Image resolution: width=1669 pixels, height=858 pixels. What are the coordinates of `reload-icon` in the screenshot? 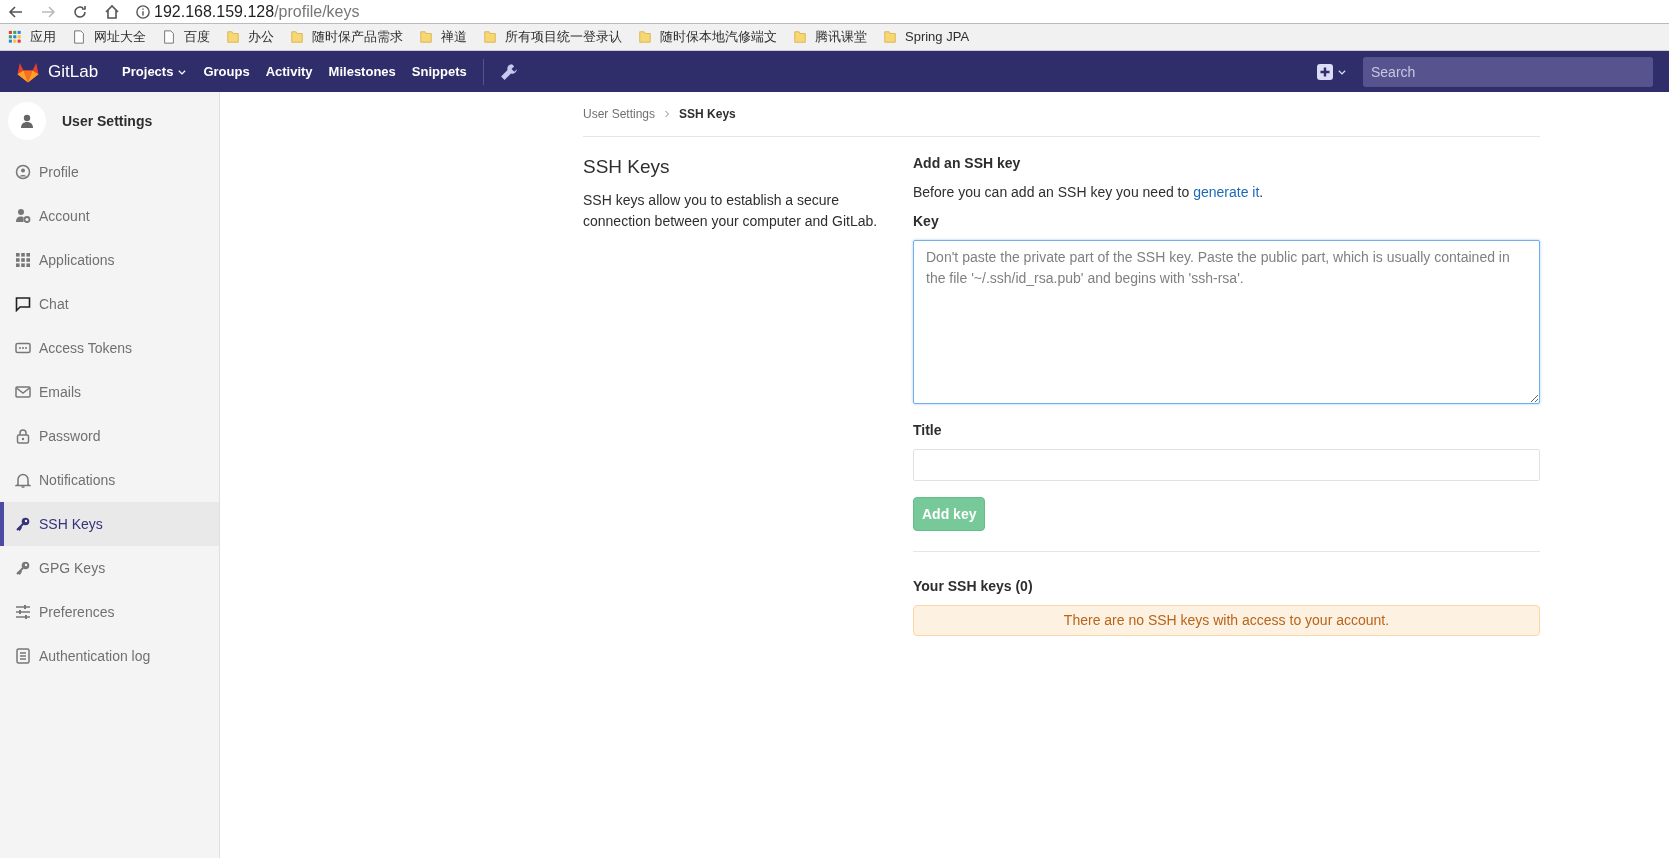 It's located at (80, 11).